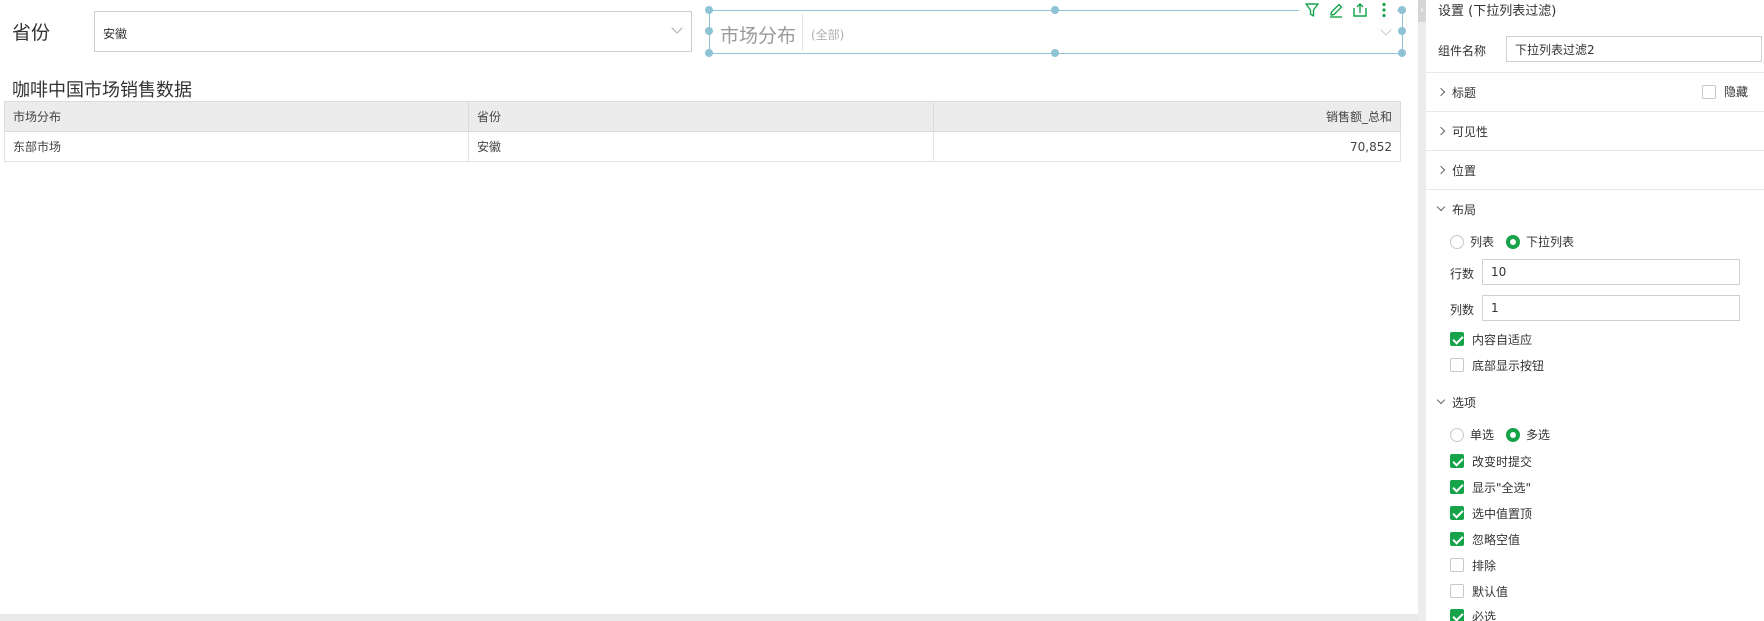 This screenshot has height=621, width=1764. Describe the element at coordinates (1464, 209) in the screenshot. I see `section-layout-label: 布局` at that location.